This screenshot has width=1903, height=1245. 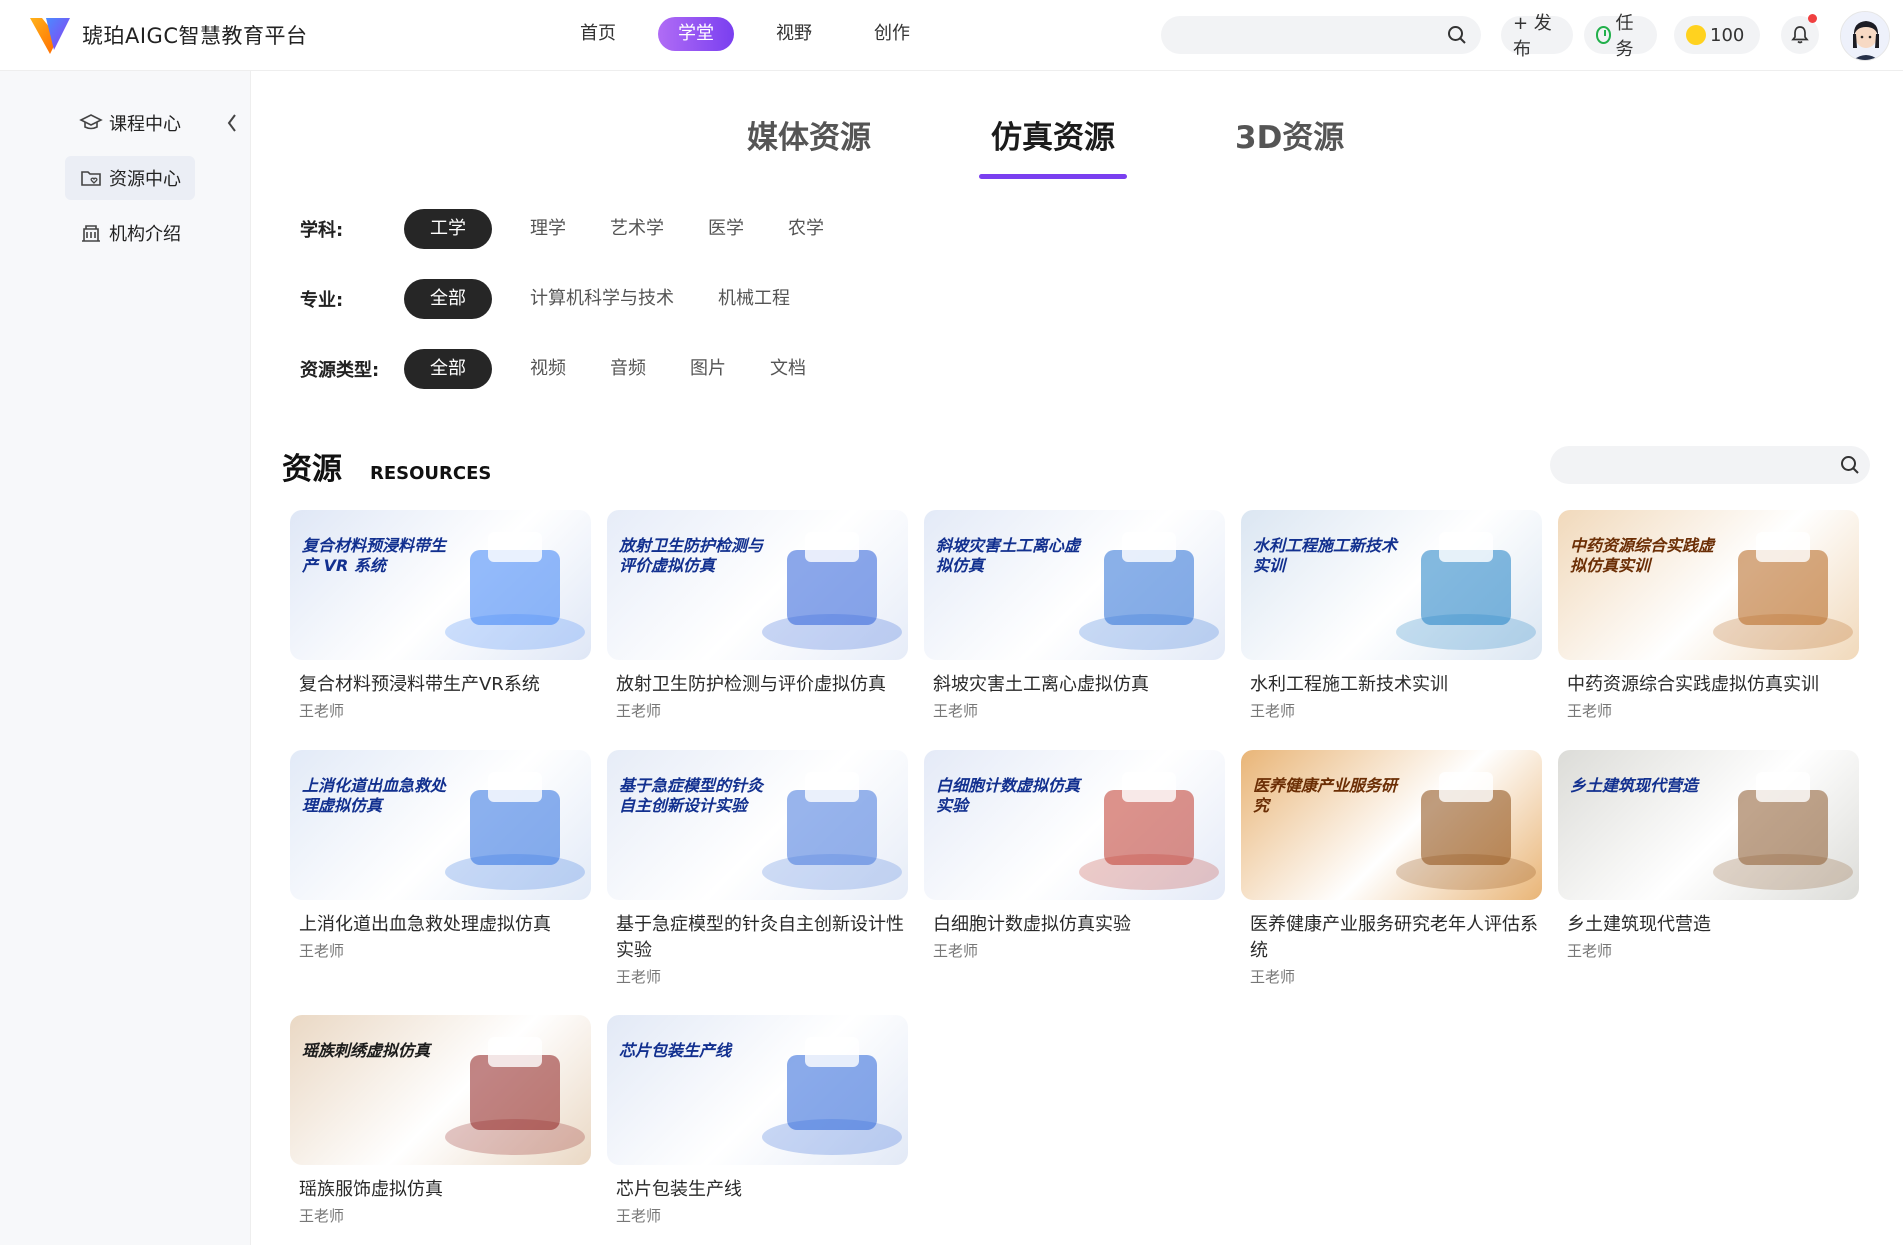 I want to click on resource-title: 复合材料预浸料带生产VR系统, so click(x=440, y=685).